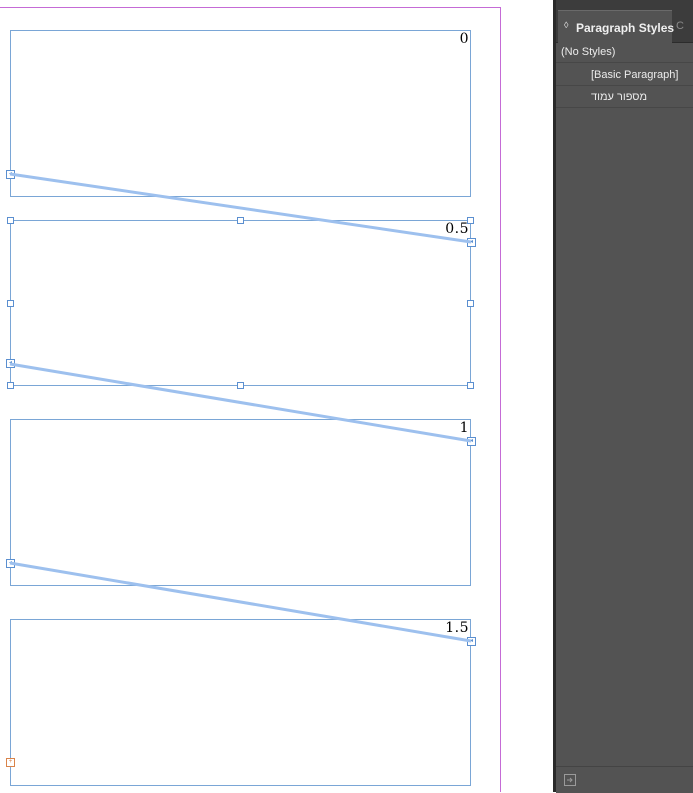  Describe the element at coordinates (10, 303) in the screenshot. I see `selection-handle-middle-left` at that location.